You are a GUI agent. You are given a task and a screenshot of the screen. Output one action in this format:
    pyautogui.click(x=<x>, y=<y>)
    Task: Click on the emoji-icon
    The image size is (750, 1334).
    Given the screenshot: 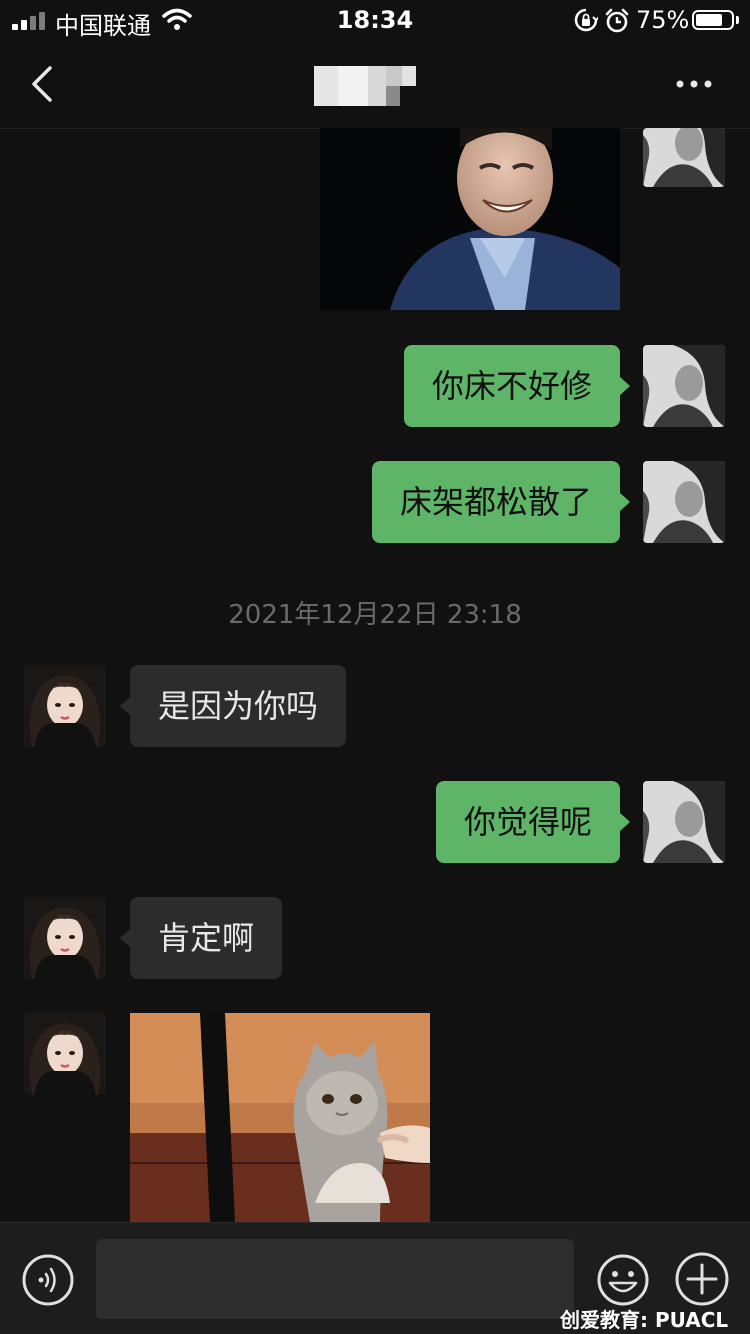 What is the action you would take?
    pyautogui.click(x=623, y=1280)
    